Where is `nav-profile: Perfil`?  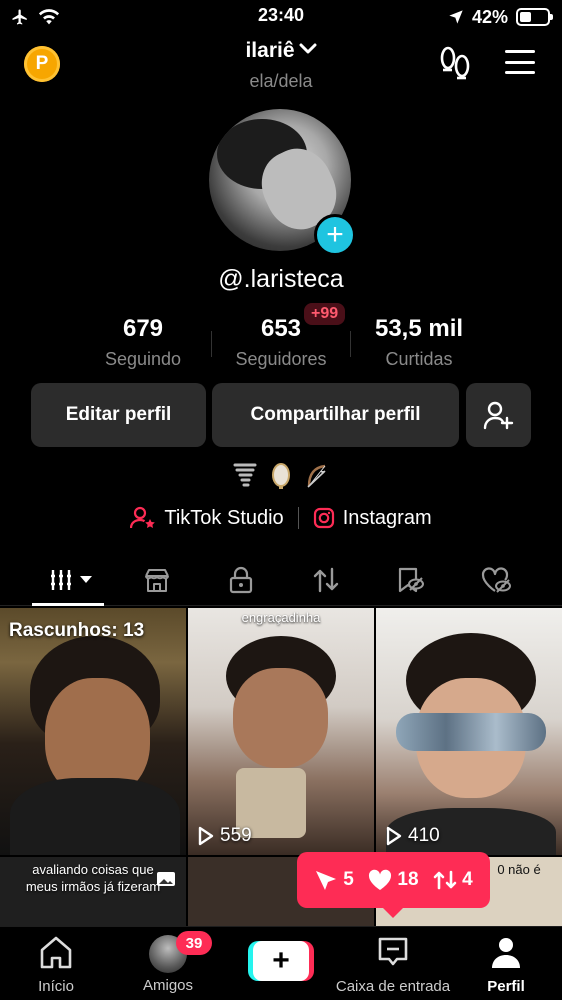 nav-profile: Perfil is located at coordinates (506, 965).